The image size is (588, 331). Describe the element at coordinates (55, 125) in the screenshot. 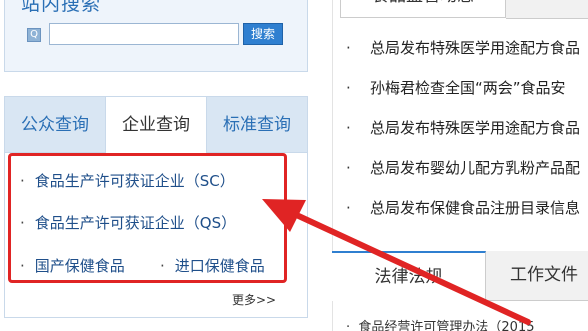

I see `tab-public-query: 公众查询` at that location.